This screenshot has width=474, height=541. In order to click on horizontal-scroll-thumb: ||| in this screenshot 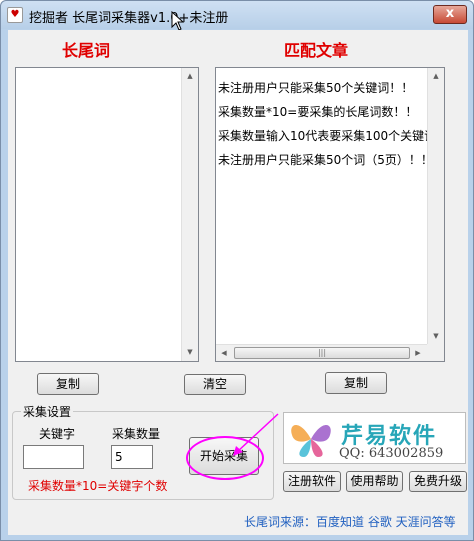, I will do `click(322, 353)`.